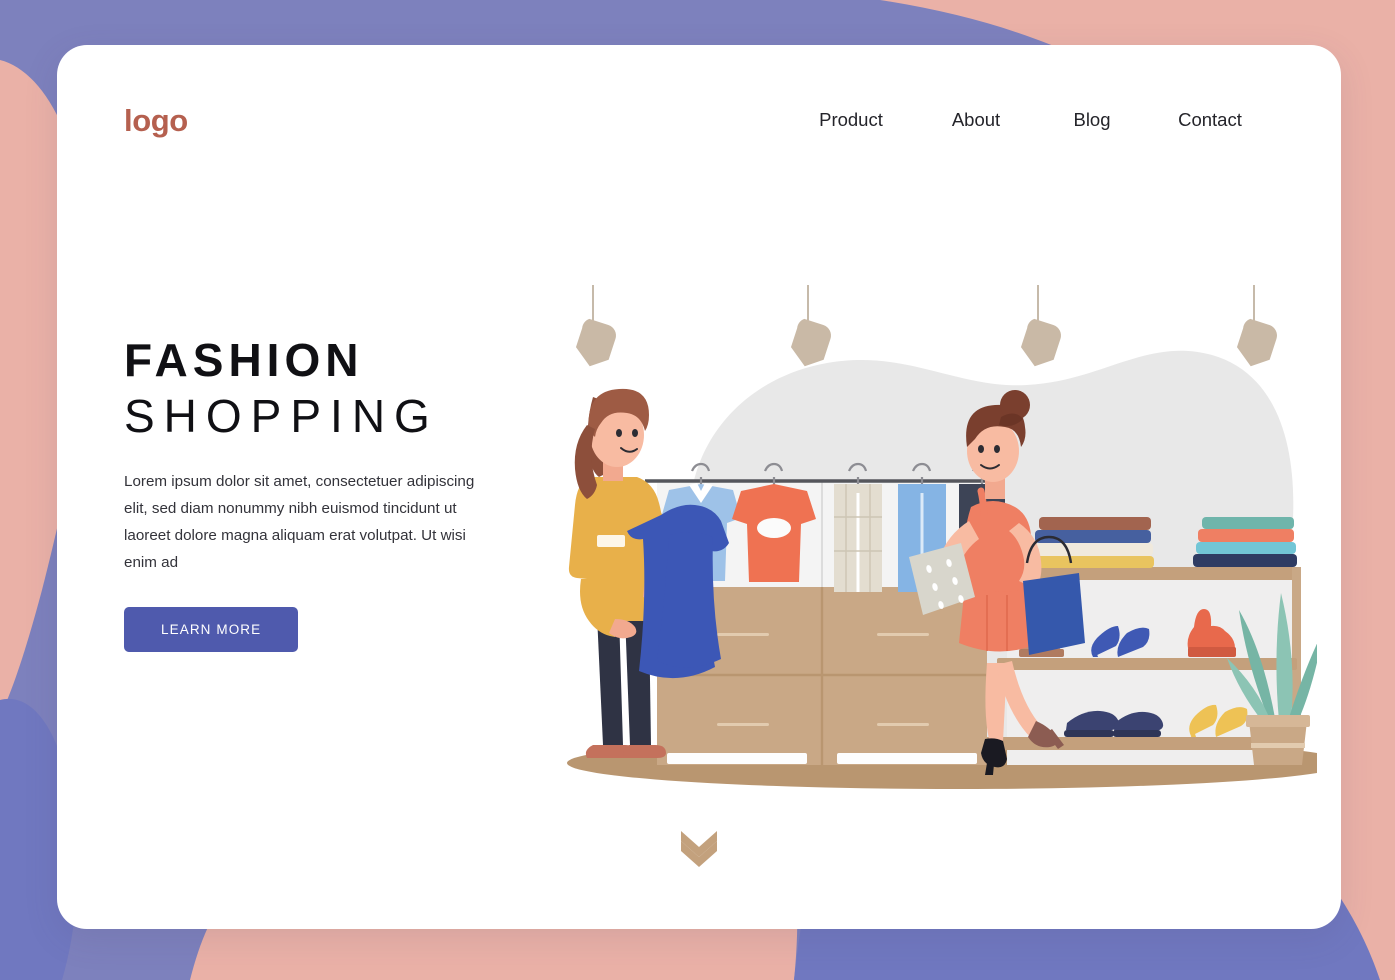 Image resolution: width=1395 pixels, height=980 pixels. Describe the element at coordinates (1210, 120) in the screenshot. I see `nav-item-contact: Contact` at that location.